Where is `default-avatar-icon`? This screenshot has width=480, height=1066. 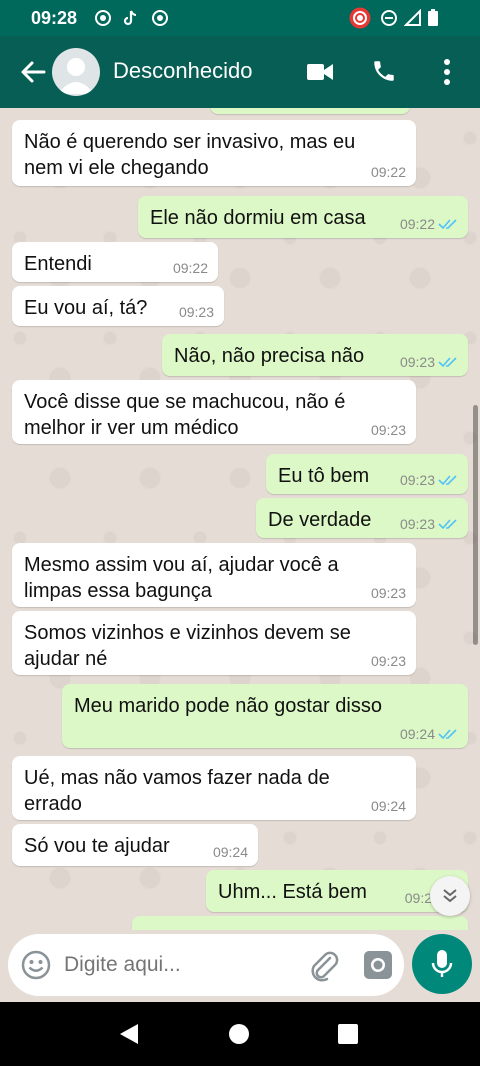
default-avatar-icon is located at coordinates (76, 76).